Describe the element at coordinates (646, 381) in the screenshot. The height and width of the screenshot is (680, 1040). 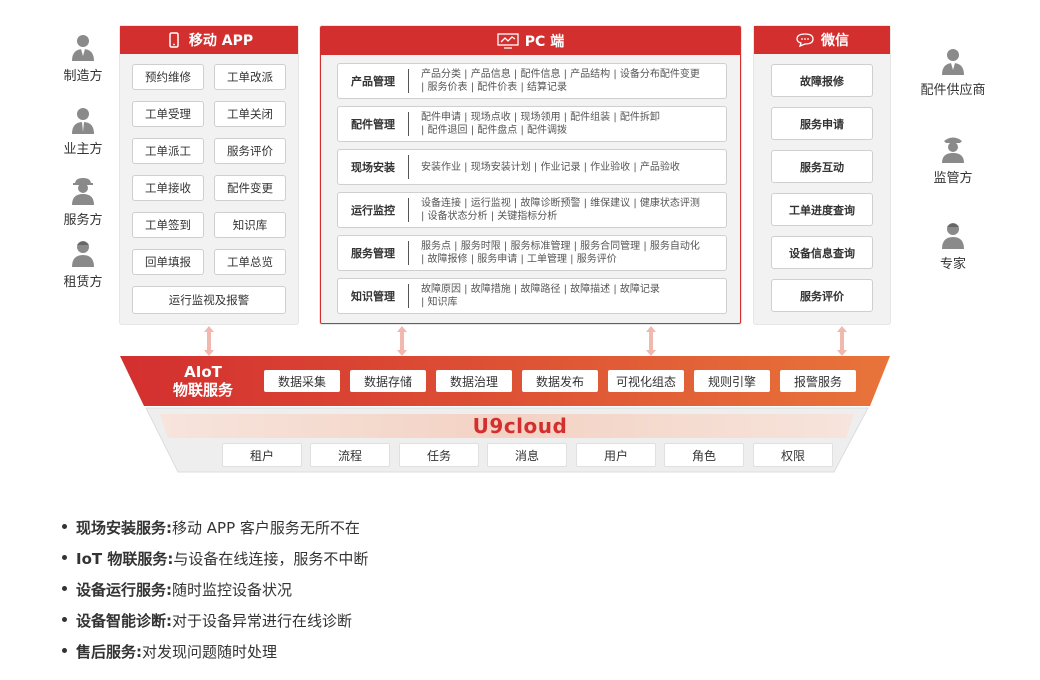
I see `aiot-chip: 可视化组态` at that location.